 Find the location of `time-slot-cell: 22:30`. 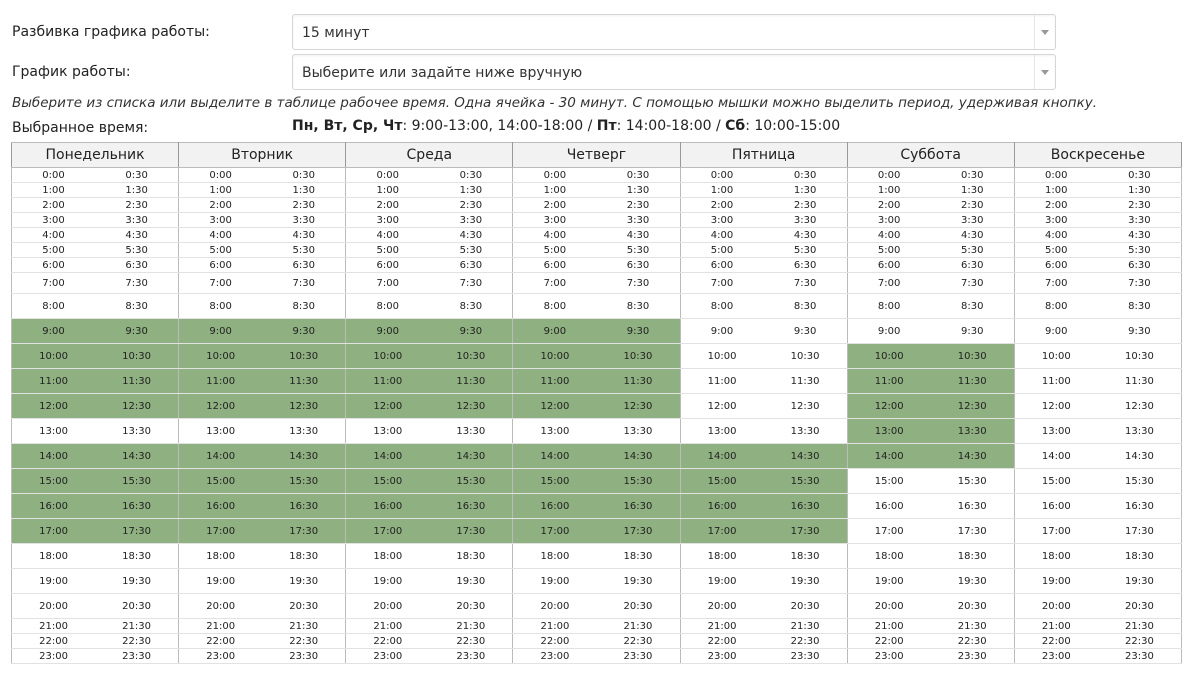

time-slot-cell: 22:30 is located at coordinates (805, 641).